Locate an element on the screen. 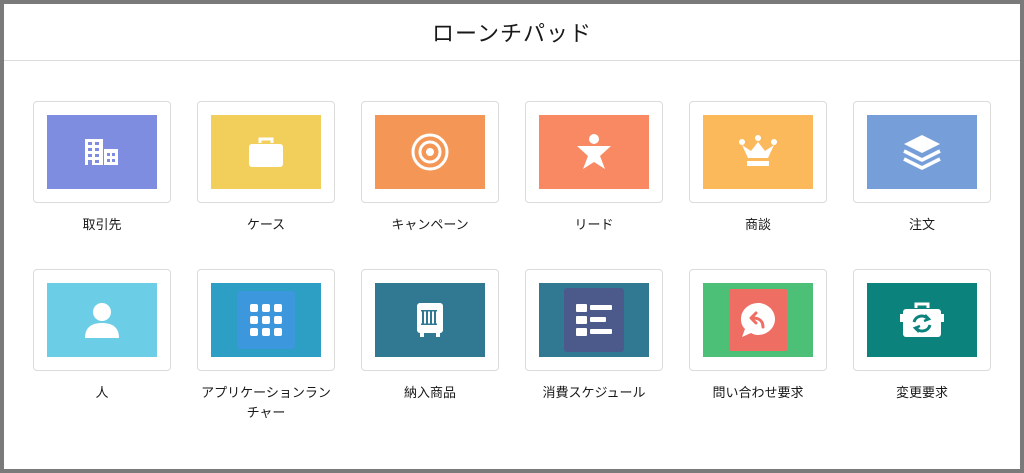 This screenshot has height=473, width=1024. briefcase-icon is located at coordinates (266, 152).